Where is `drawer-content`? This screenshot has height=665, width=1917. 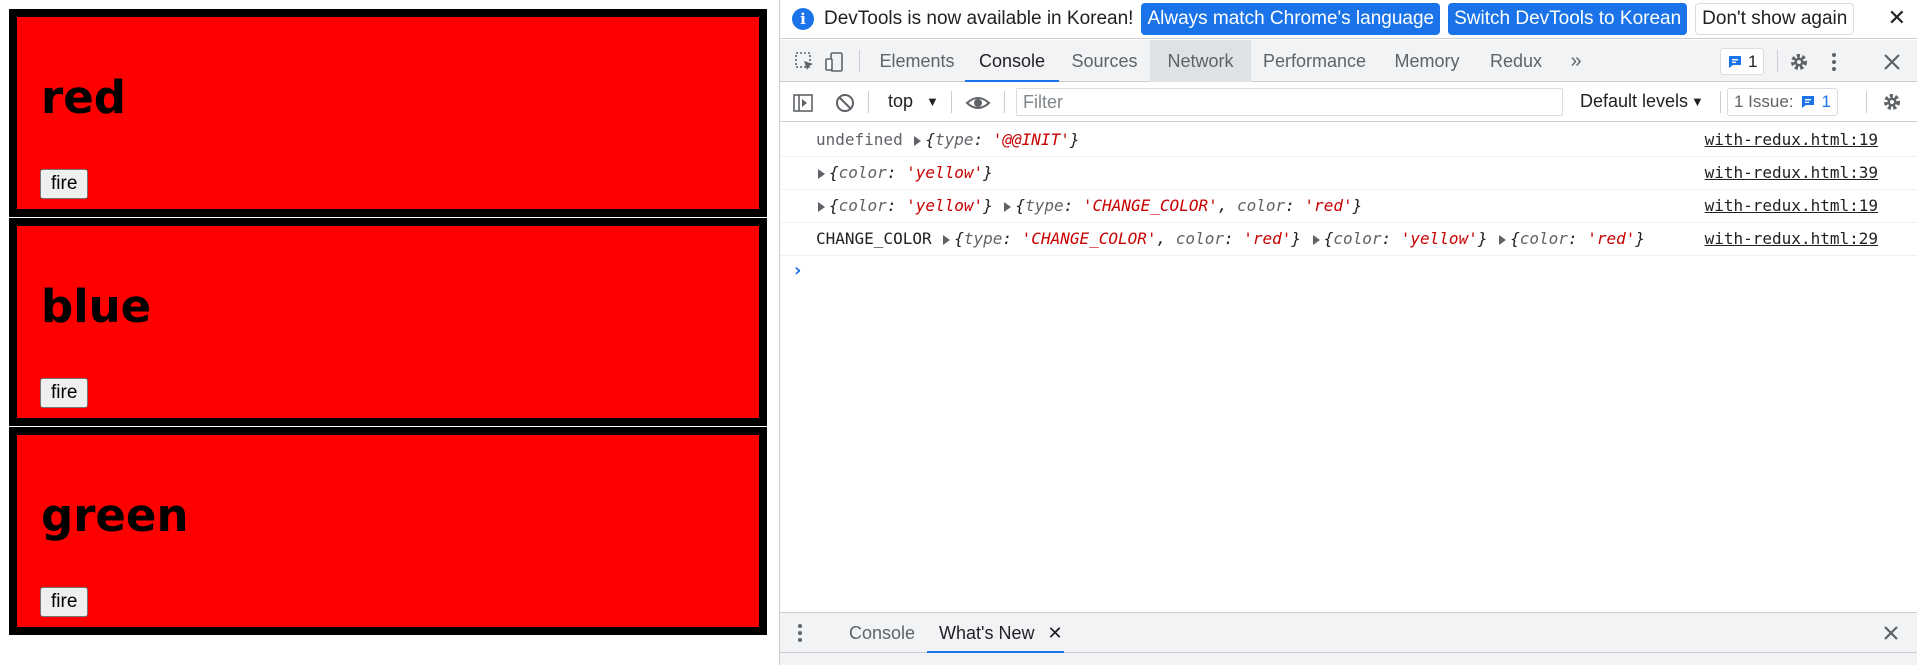
drawer-content is located at coordinates (1348, 659).